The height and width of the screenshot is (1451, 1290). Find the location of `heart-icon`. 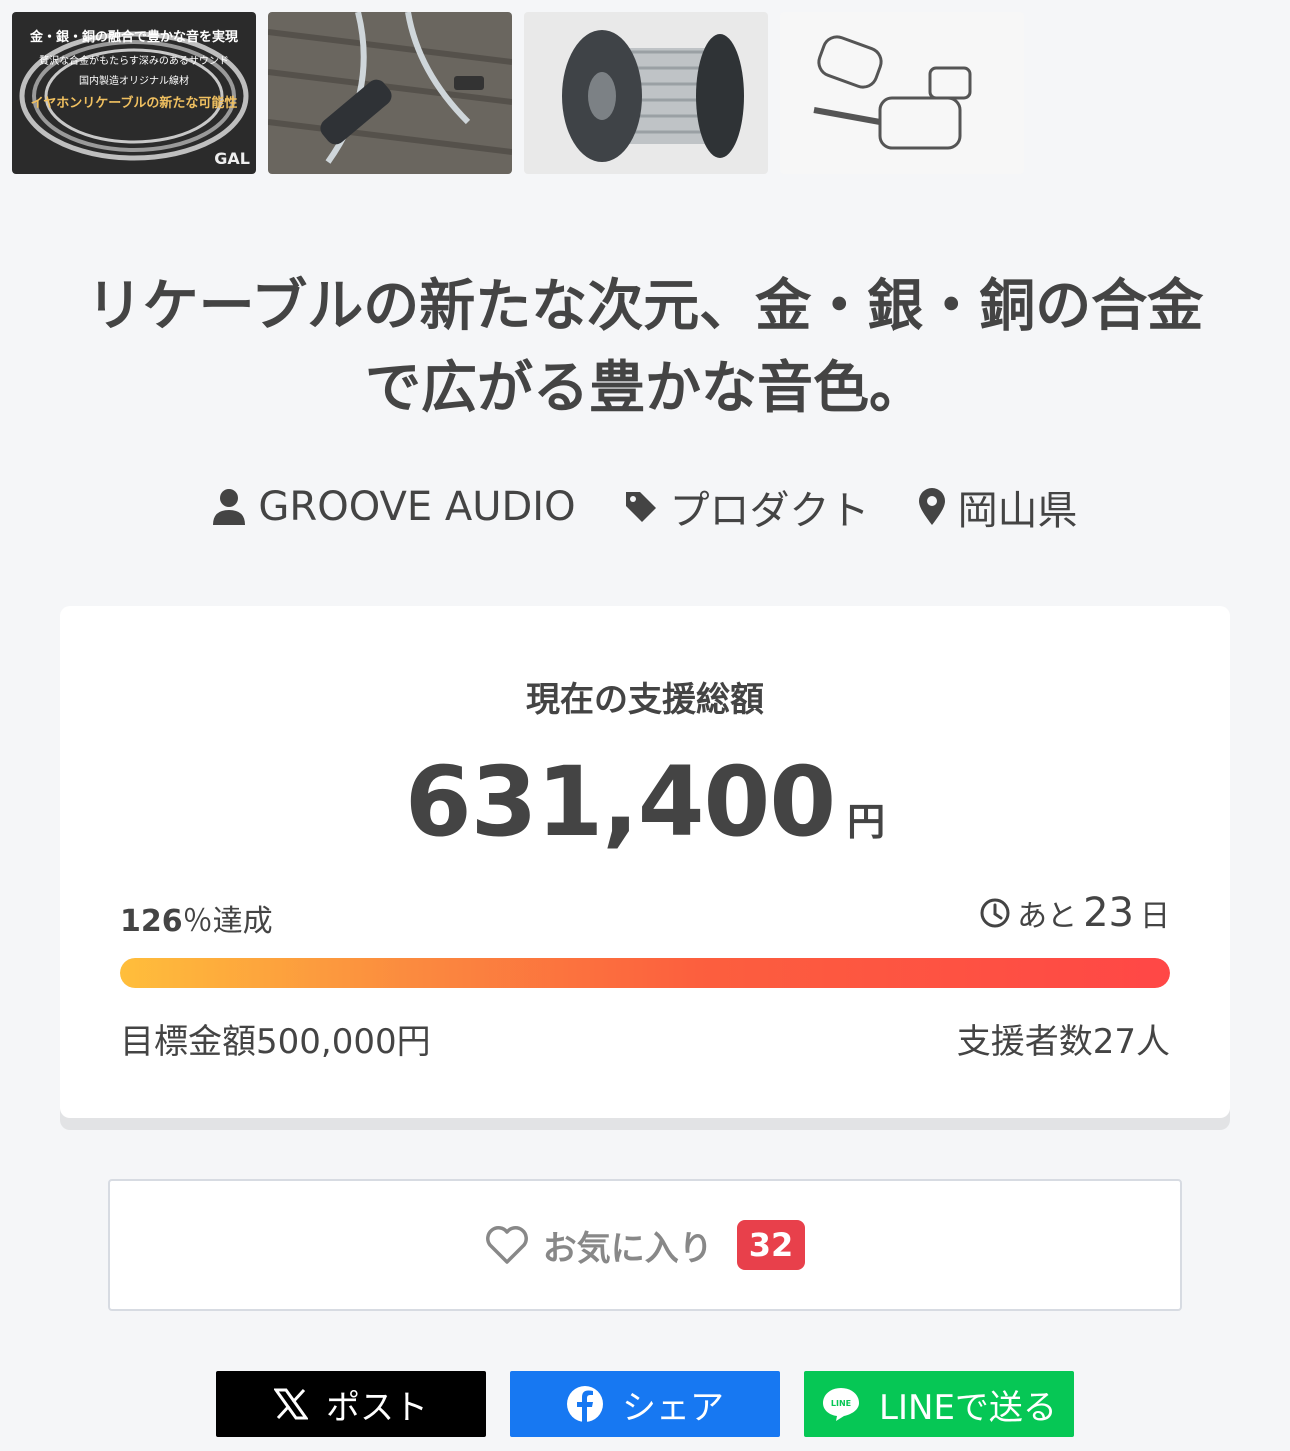

heart-icon is located at coordinates (506, 1245).